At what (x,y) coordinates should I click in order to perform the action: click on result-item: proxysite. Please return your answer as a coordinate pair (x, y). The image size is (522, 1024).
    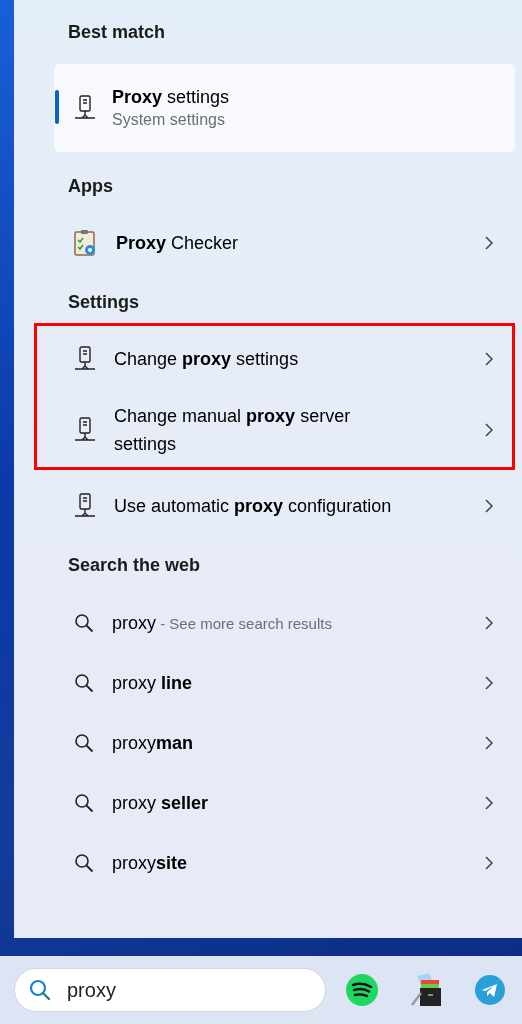
    Looking at the image, I should click on (284, 863).